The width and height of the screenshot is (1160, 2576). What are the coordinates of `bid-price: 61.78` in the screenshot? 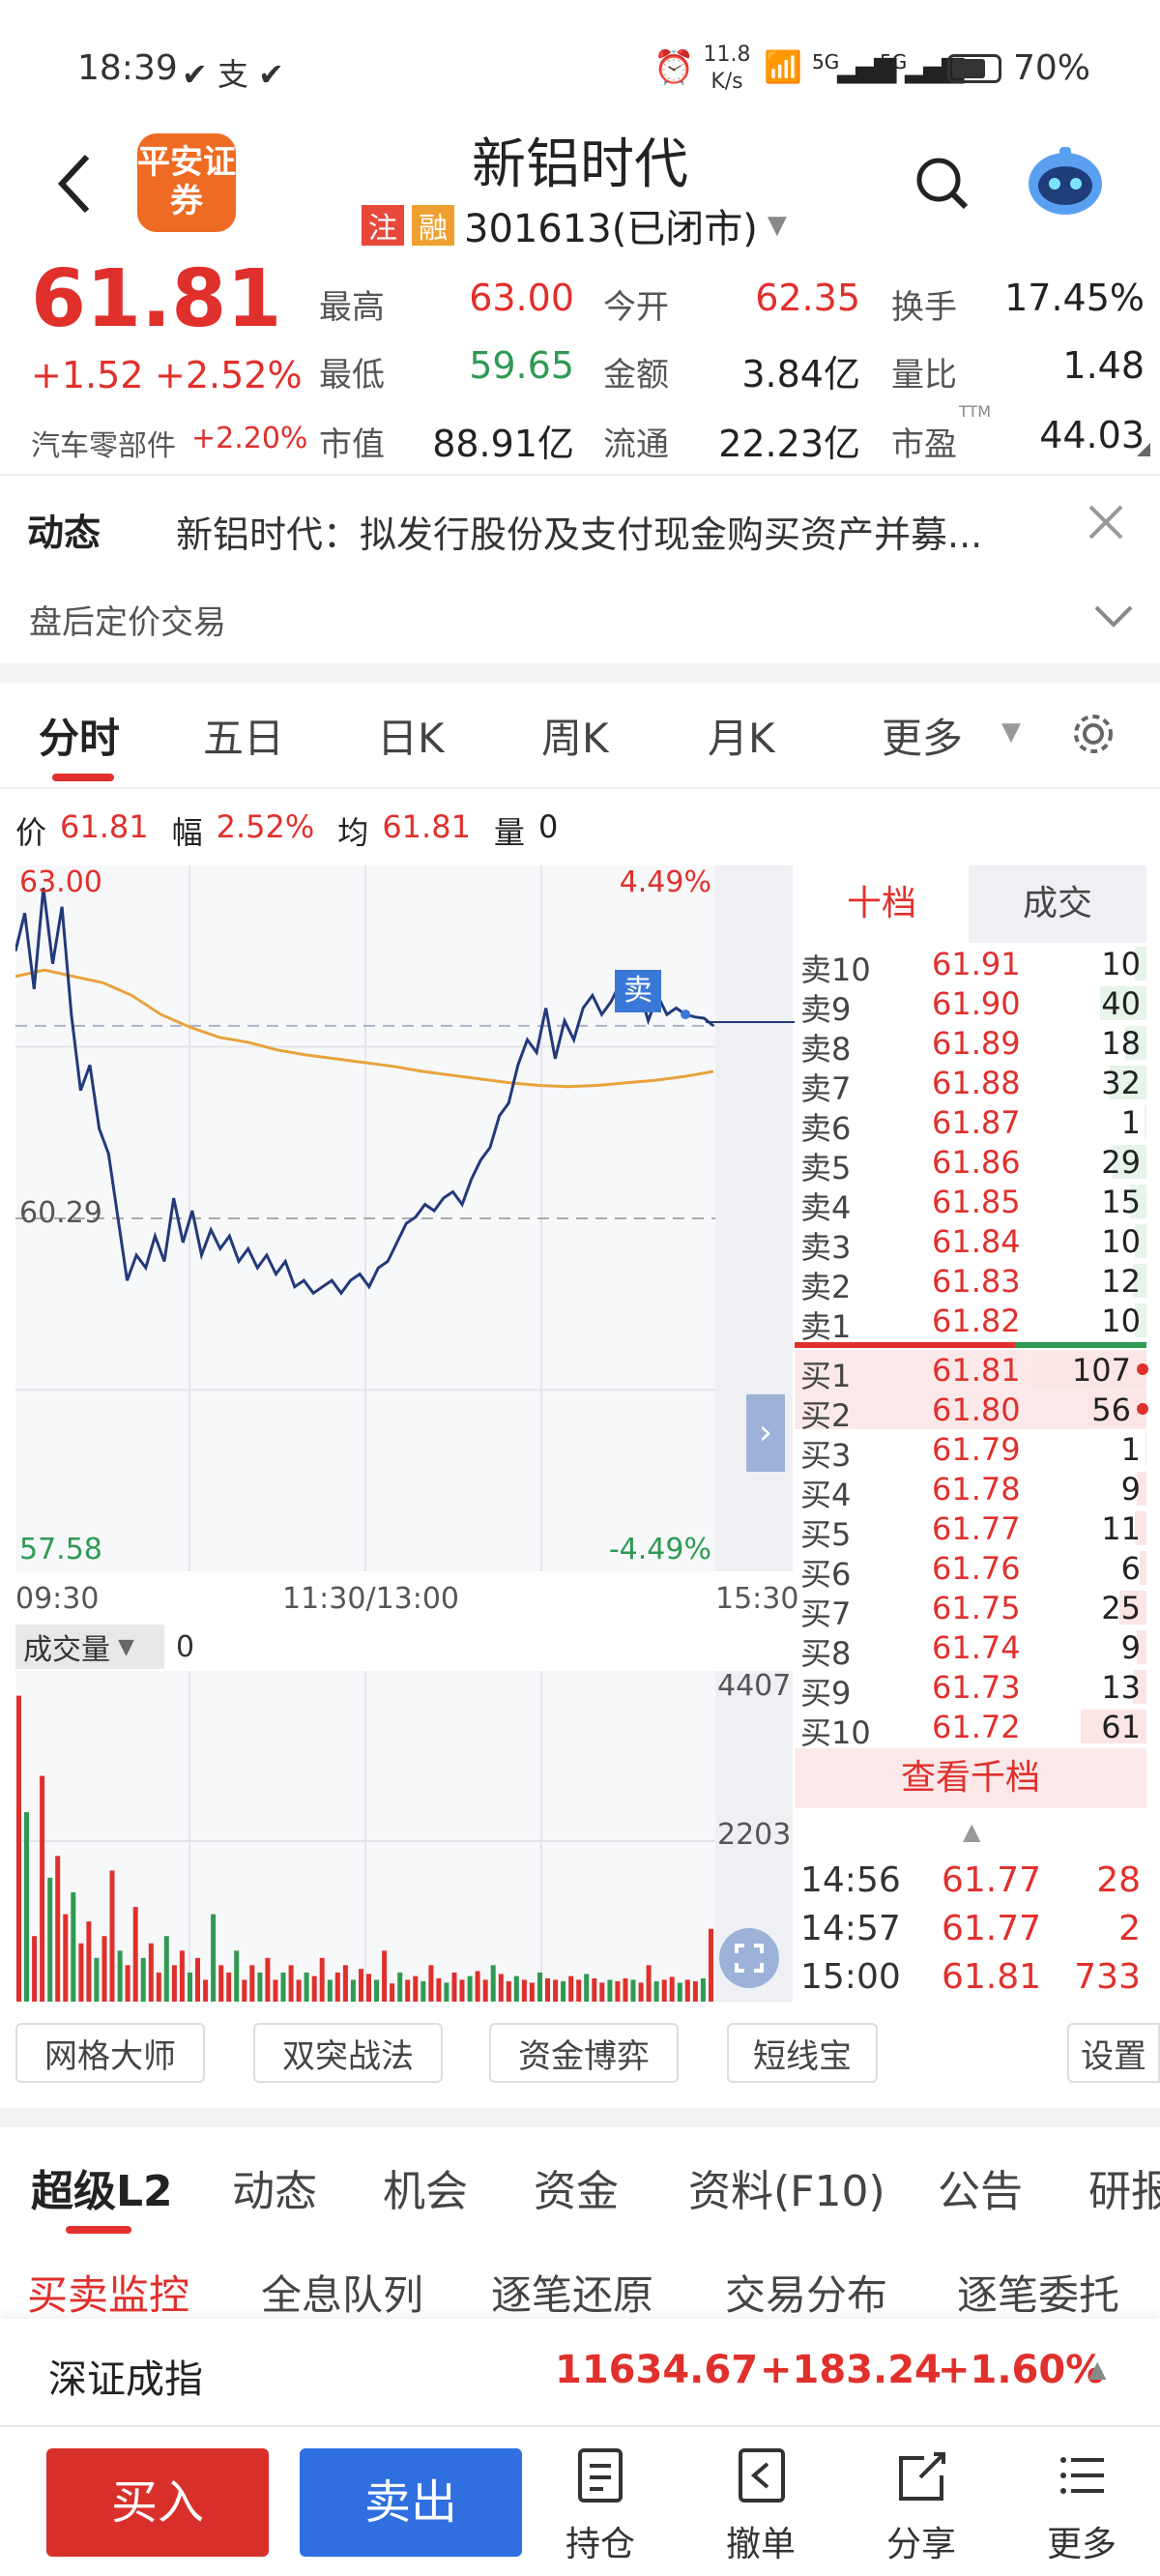 It's located at (976, 1489).